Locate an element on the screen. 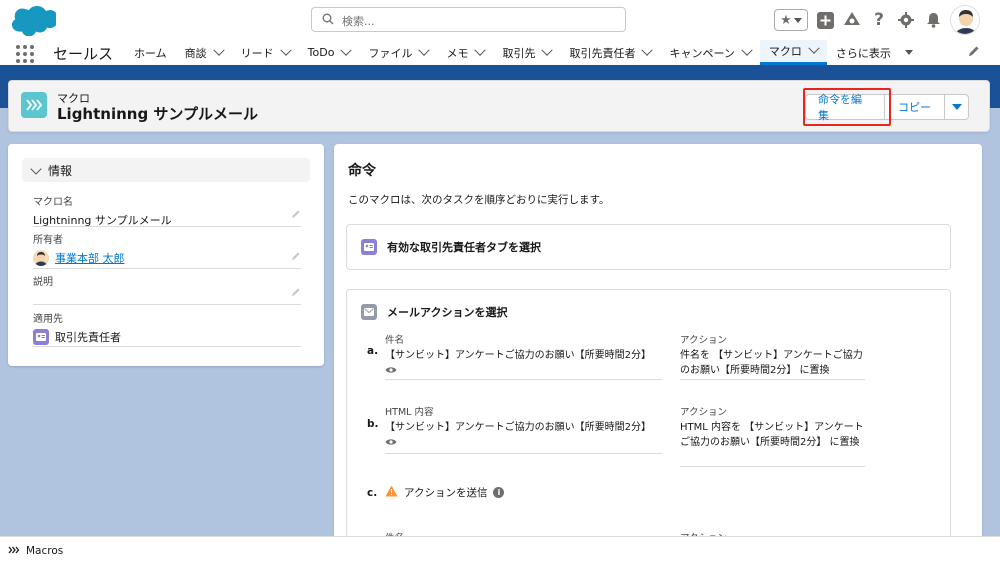  record-header: マクロ Lightninng サンプルメール 命令を編集 コピー is located at coordinates (499, 106).